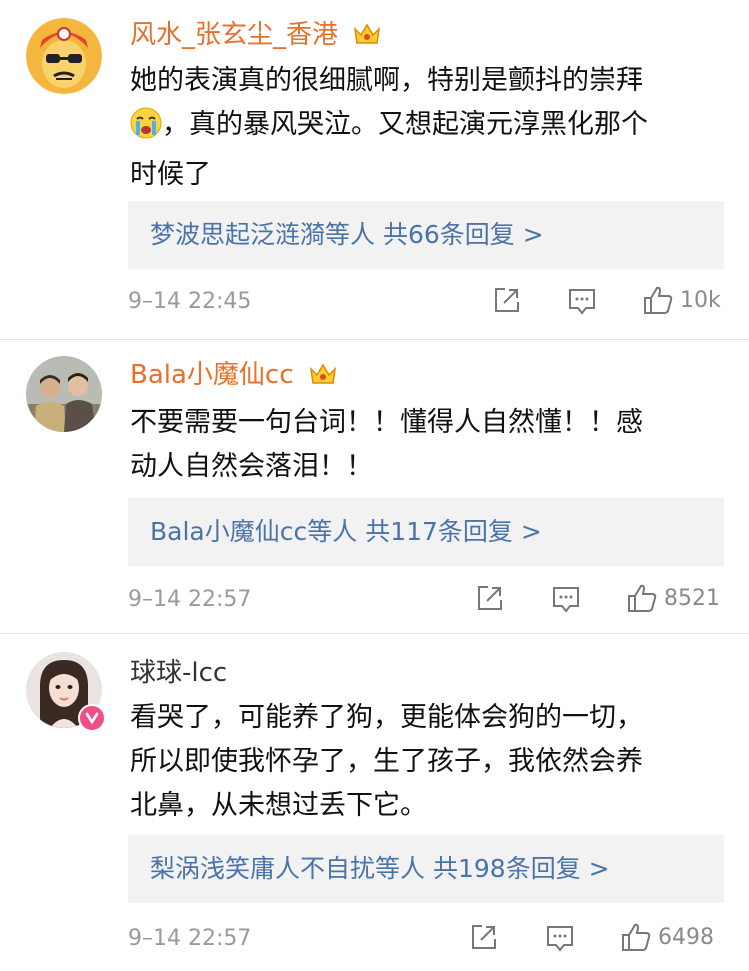  I want to click on username: Bala小魔仙cc, so click(234, 377).